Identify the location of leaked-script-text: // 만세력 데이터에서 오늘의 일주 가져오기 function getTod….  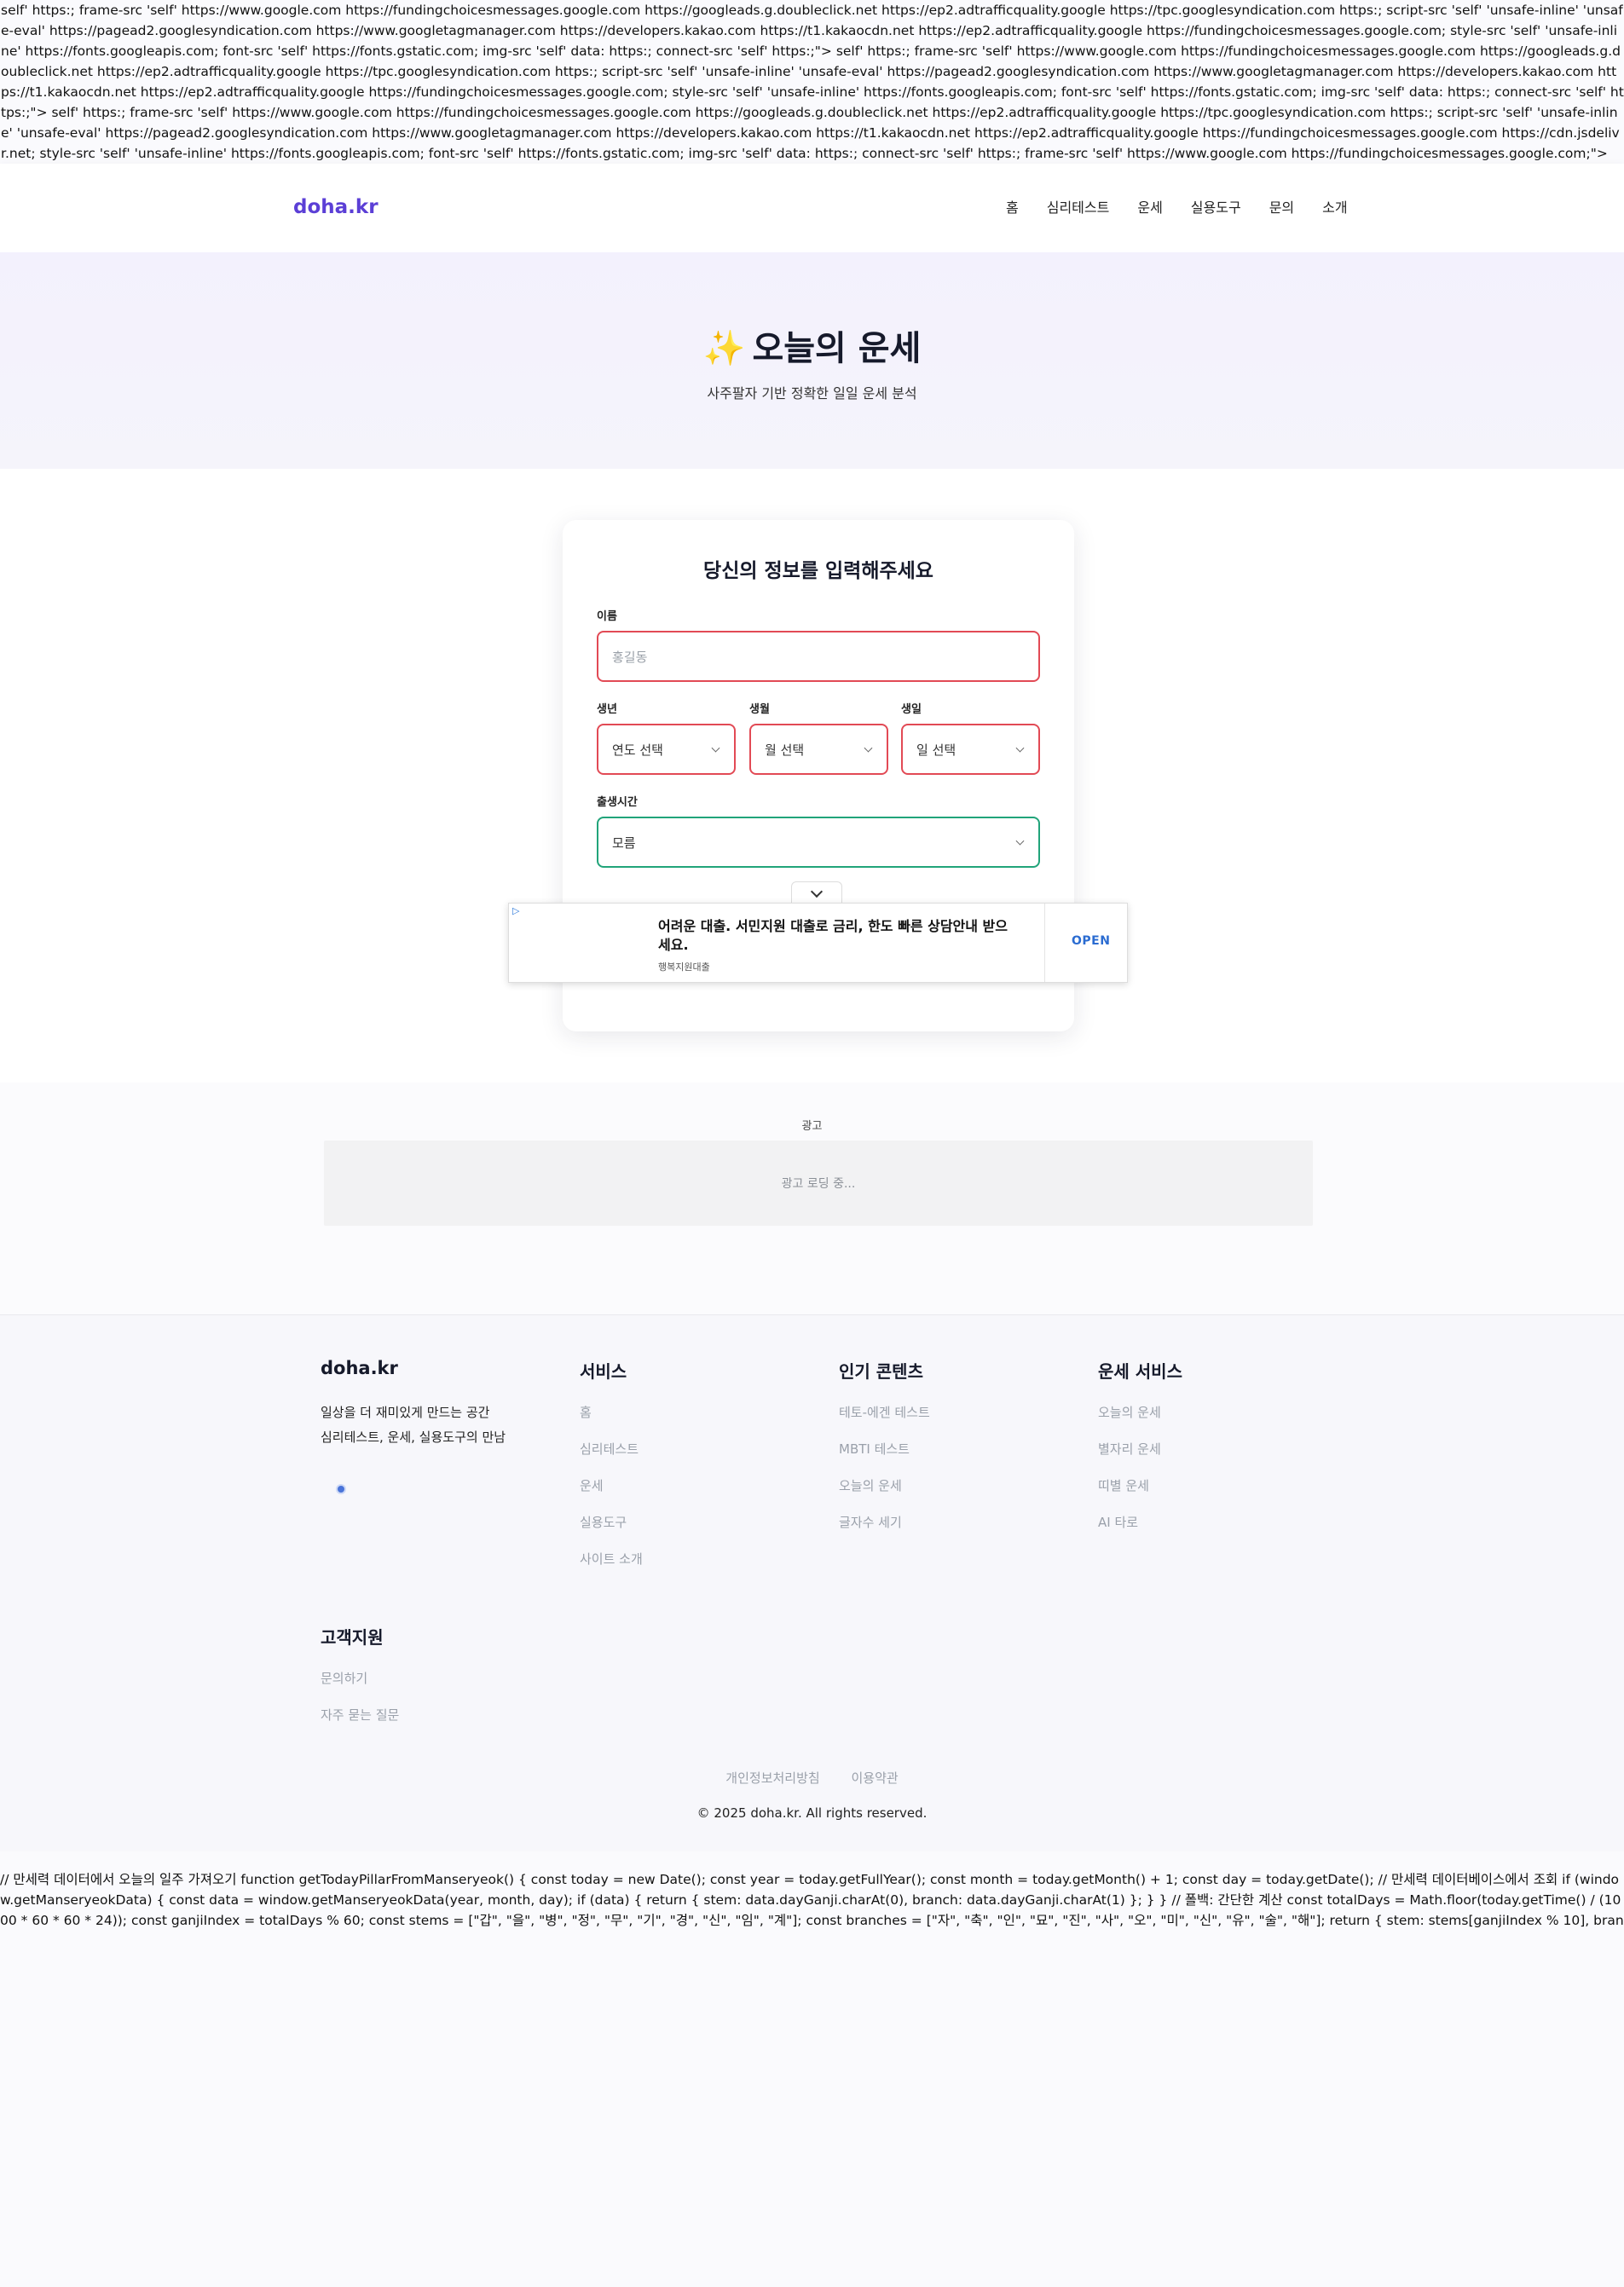
(812, 1900).